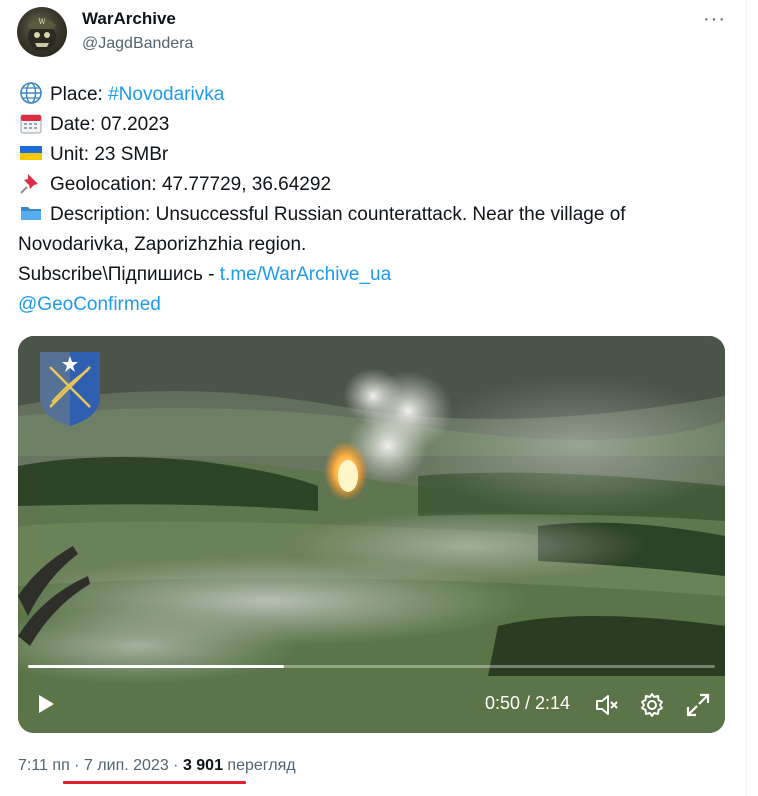 The width and height of the screenshot is (758, 796). I want to click on unit-label: Unit: 23 SMBr, so click(109, 154).